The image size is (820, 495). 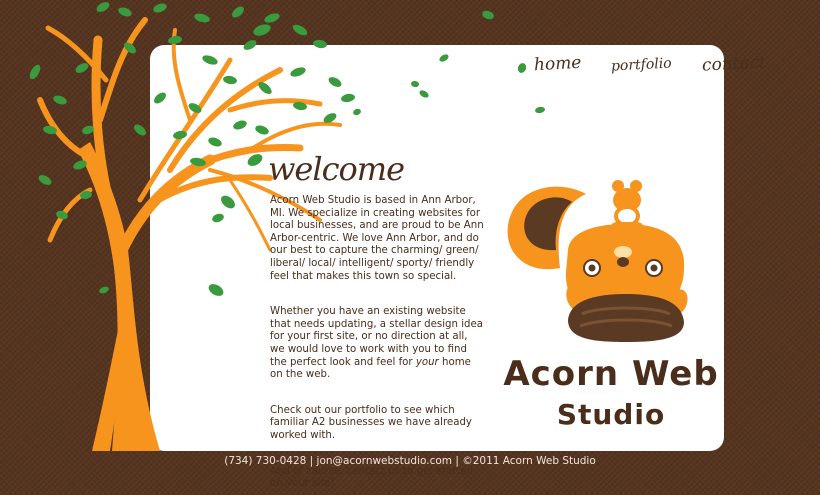 What do you see at coordinates (336, 169) in the screenshot?
I see `page-heading: welcome` at bounding box center [336, 169].